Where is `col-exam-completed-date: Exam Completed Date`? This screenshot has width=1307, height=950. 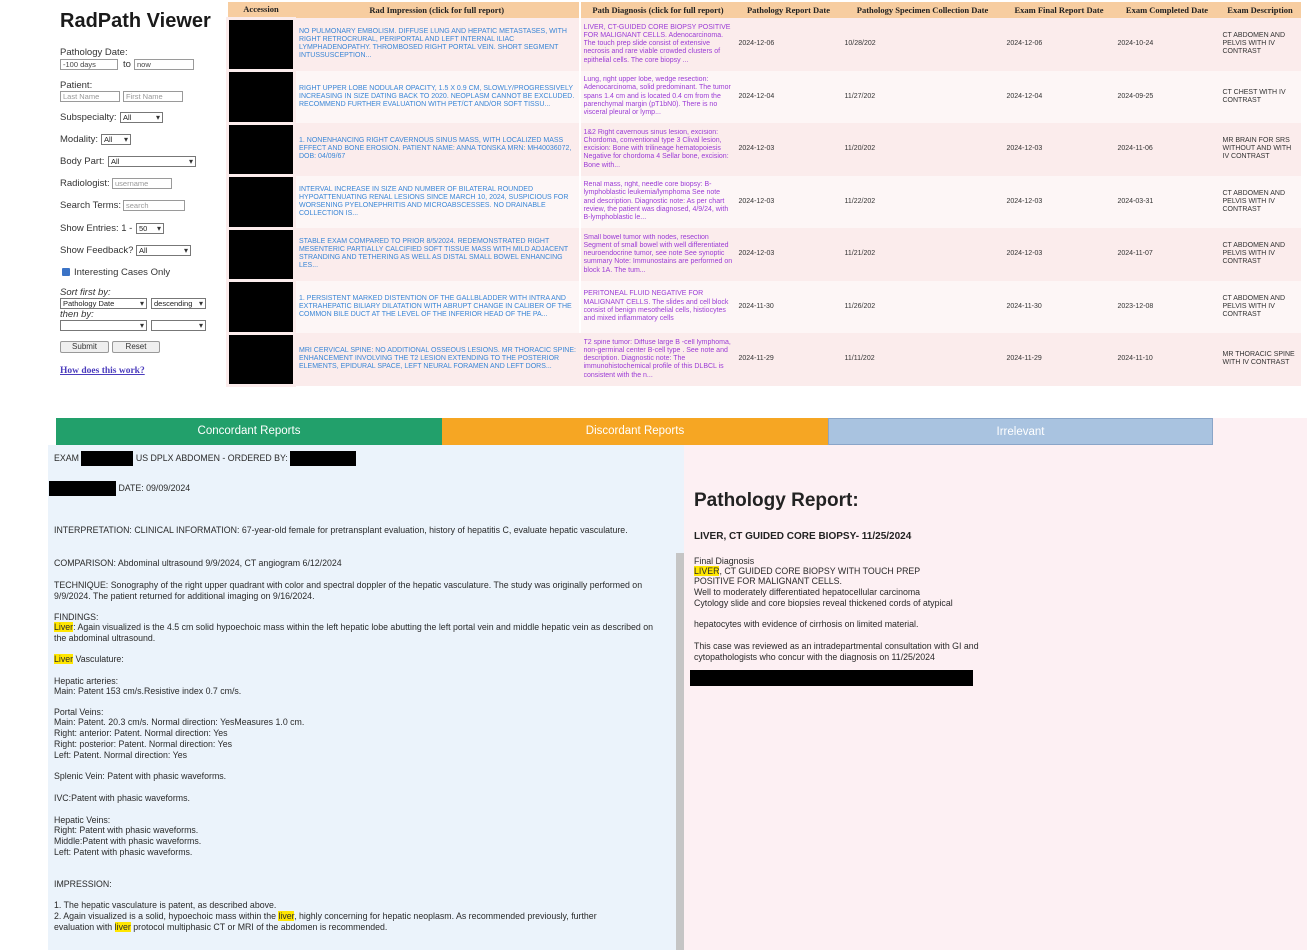
col-exam-completed-date: Exam Completed Date is located at coordinates (1167, 10).